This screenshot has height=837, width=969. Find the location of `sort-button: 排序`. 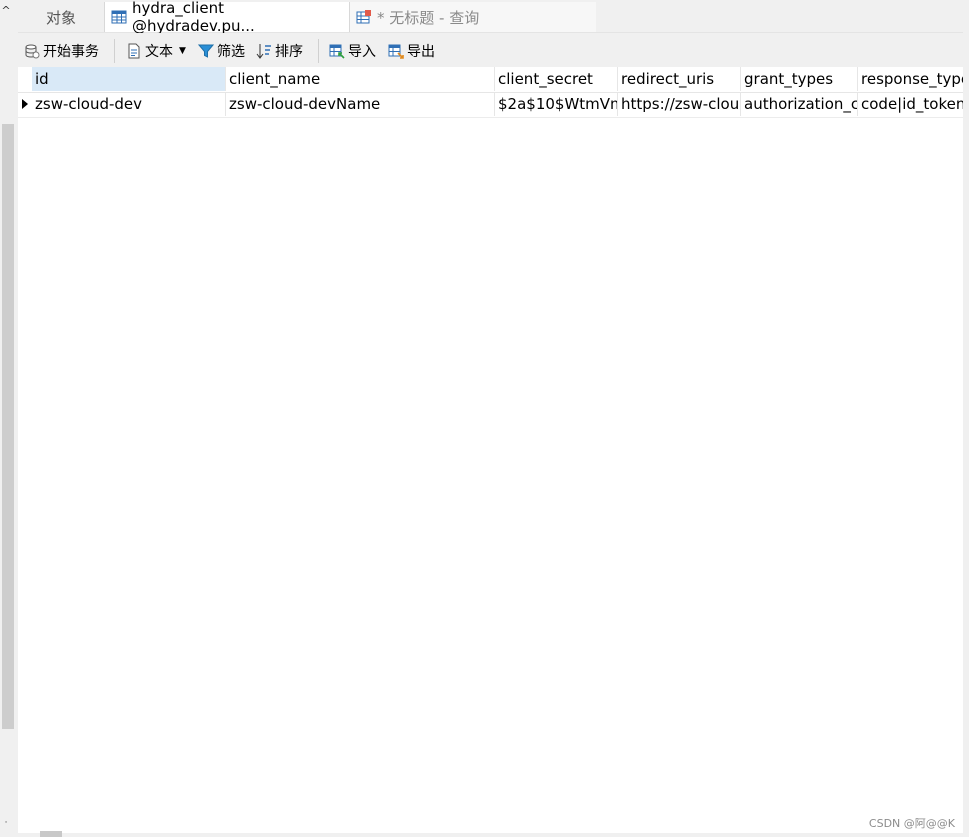

sort-button: 排序 is located at coordinates (279, 51).